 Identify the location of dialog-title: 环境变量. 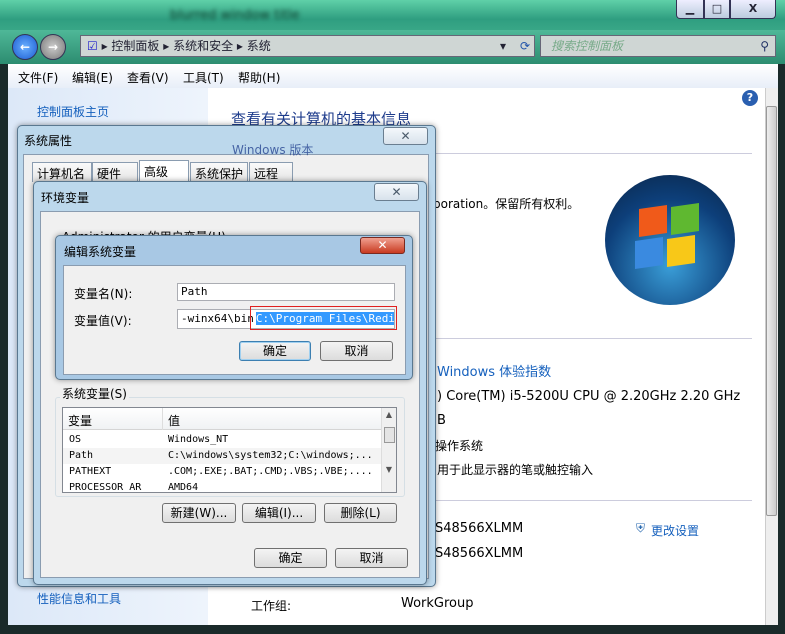
(65, 198).